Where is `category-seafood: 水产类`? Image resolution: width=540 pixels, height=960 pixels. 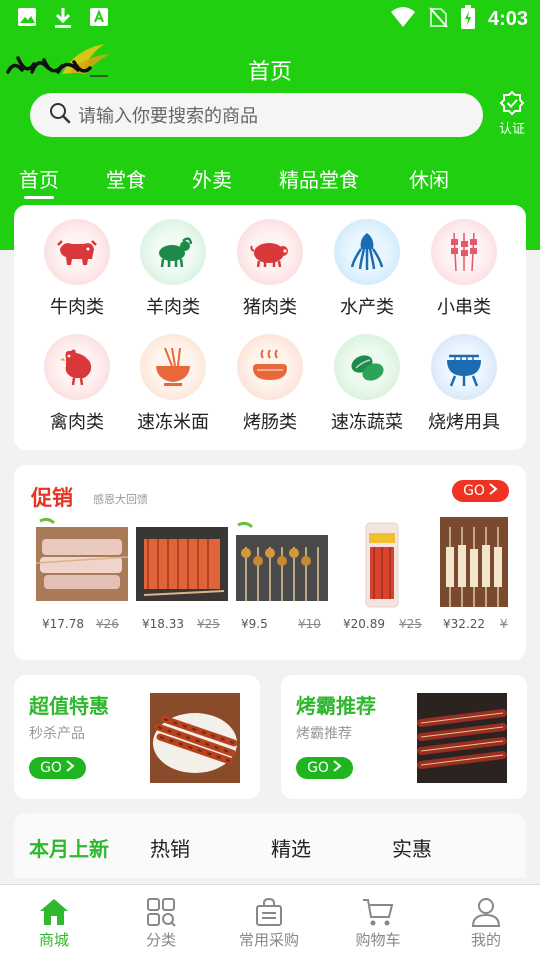
category-seafood: 水产类 is located at coordinates (367, 269).